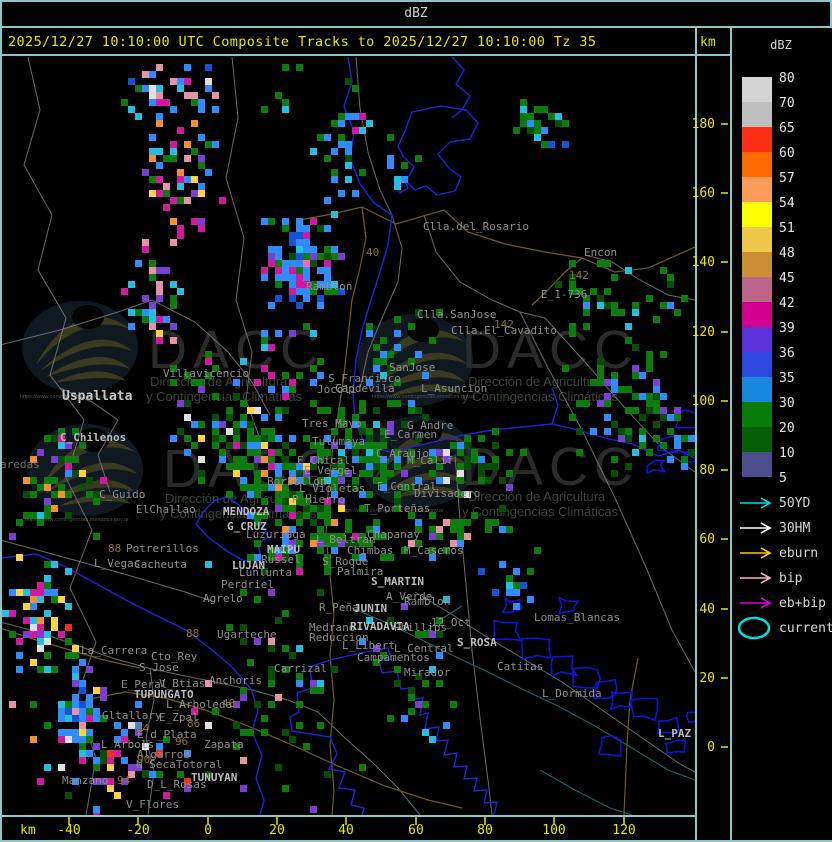 The image size is (832, 842). Describe the element at coordinates (791, 578) in the screenshot. I see `legend-marker-label: bip` at that location.